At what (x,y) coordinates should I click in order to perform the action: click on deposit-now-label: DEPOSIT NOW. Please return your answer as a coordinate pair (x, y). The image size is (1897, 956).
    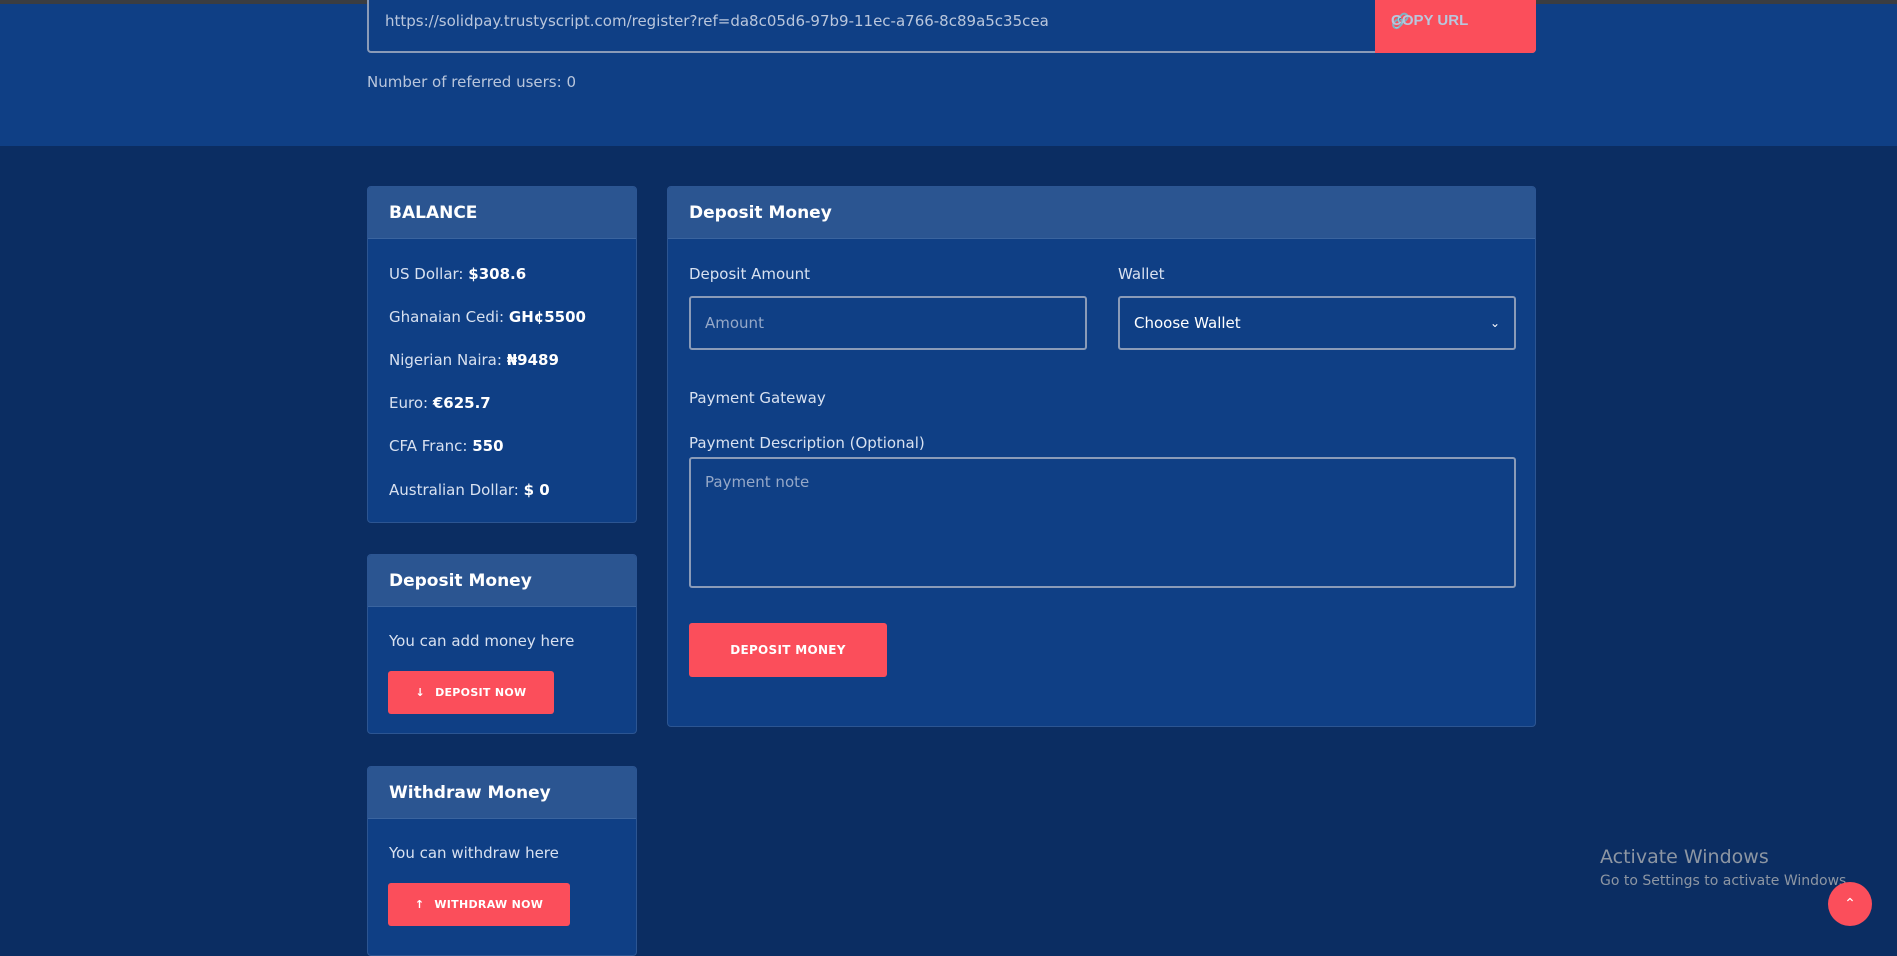
    Looking at the image, I should click on (481, 692).